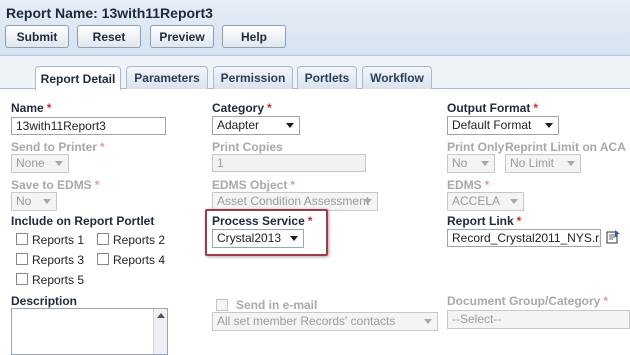 This screenshot has height=355, width=630. I want to click on reports-1-checkbox, so click(22, 239).